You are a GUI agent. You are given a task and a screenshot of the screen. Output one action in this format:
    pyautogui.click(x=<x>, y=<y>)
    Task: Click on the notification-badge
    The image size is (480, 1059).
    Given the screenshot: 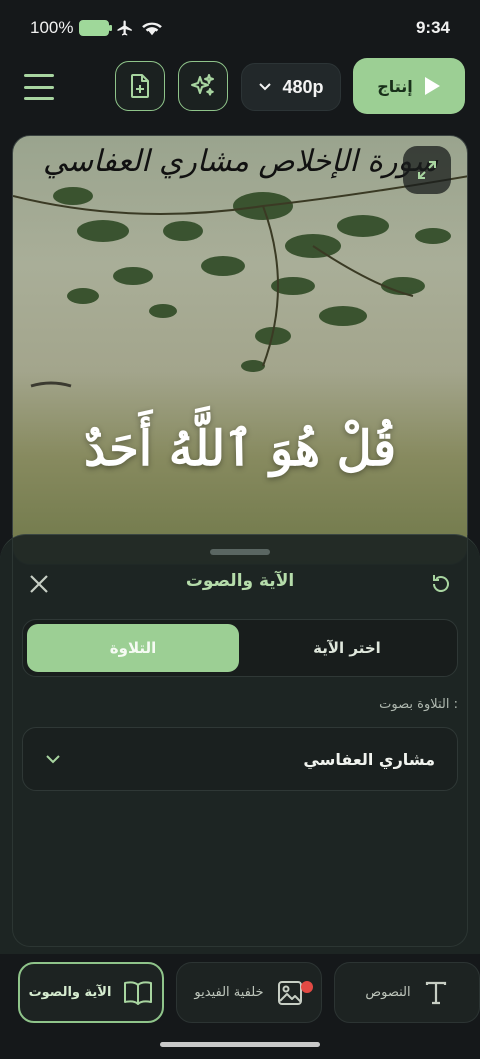 What is the action you would take?
    pyautogui.click(x=307, y=987)
    